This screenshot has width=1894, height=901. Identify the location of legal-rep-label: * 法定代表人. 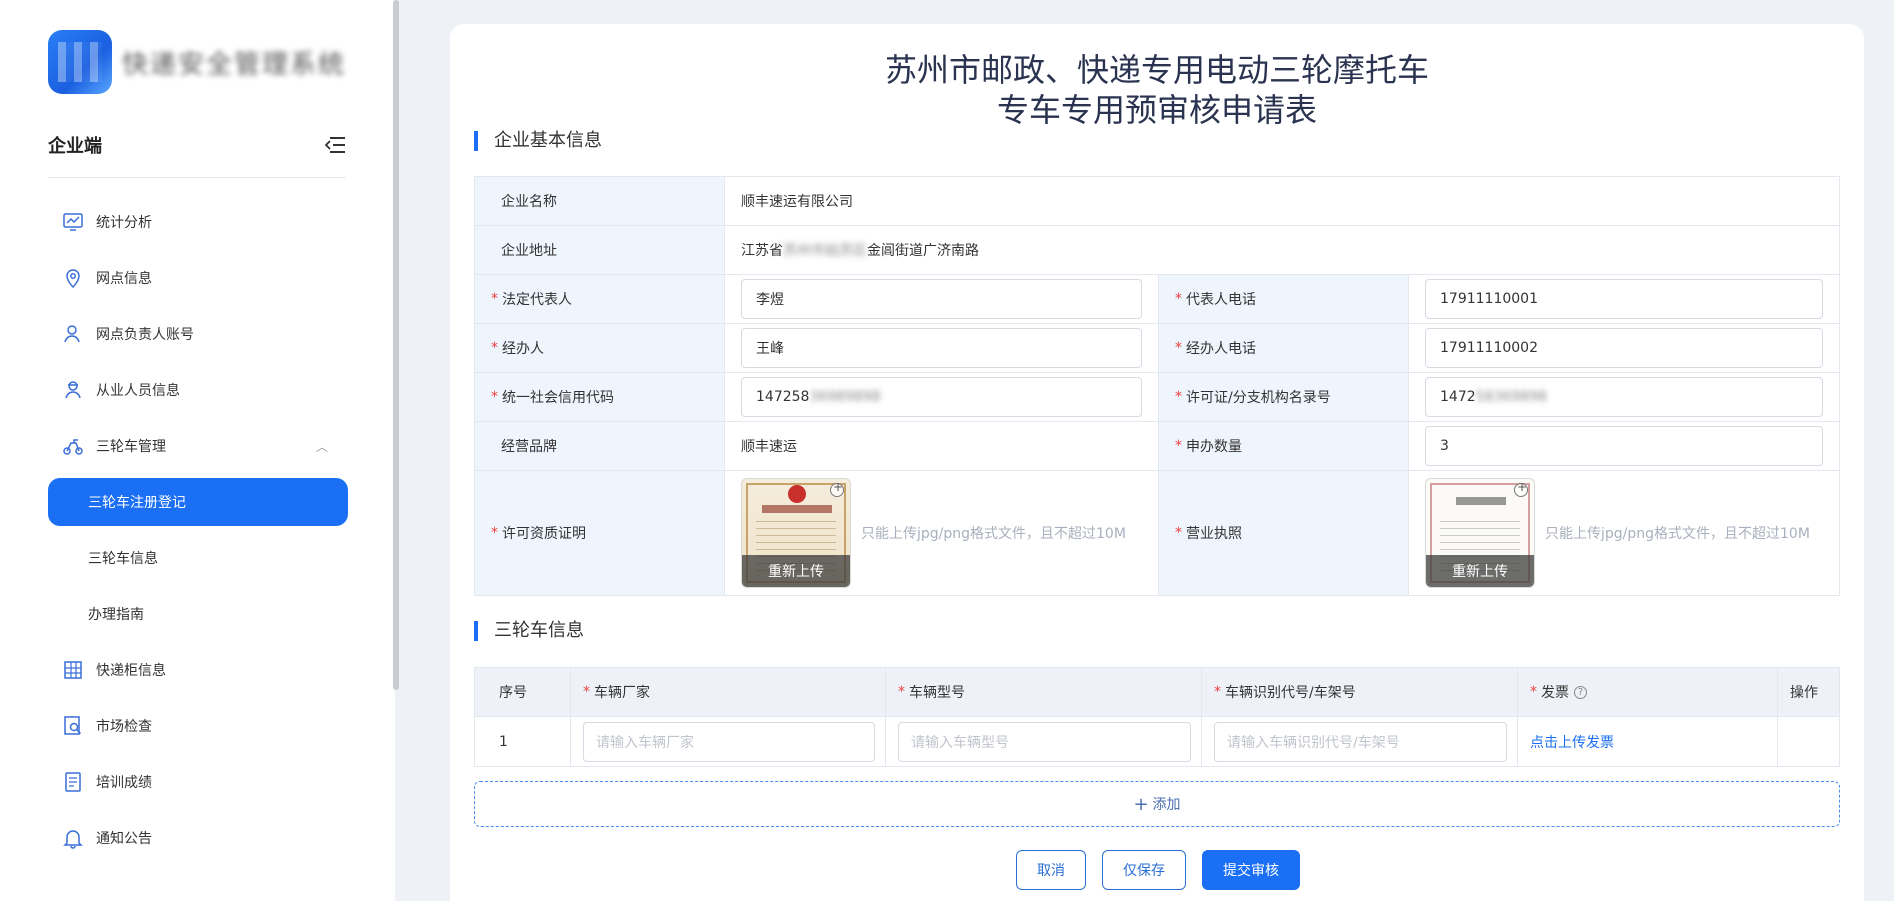
(600, 299).